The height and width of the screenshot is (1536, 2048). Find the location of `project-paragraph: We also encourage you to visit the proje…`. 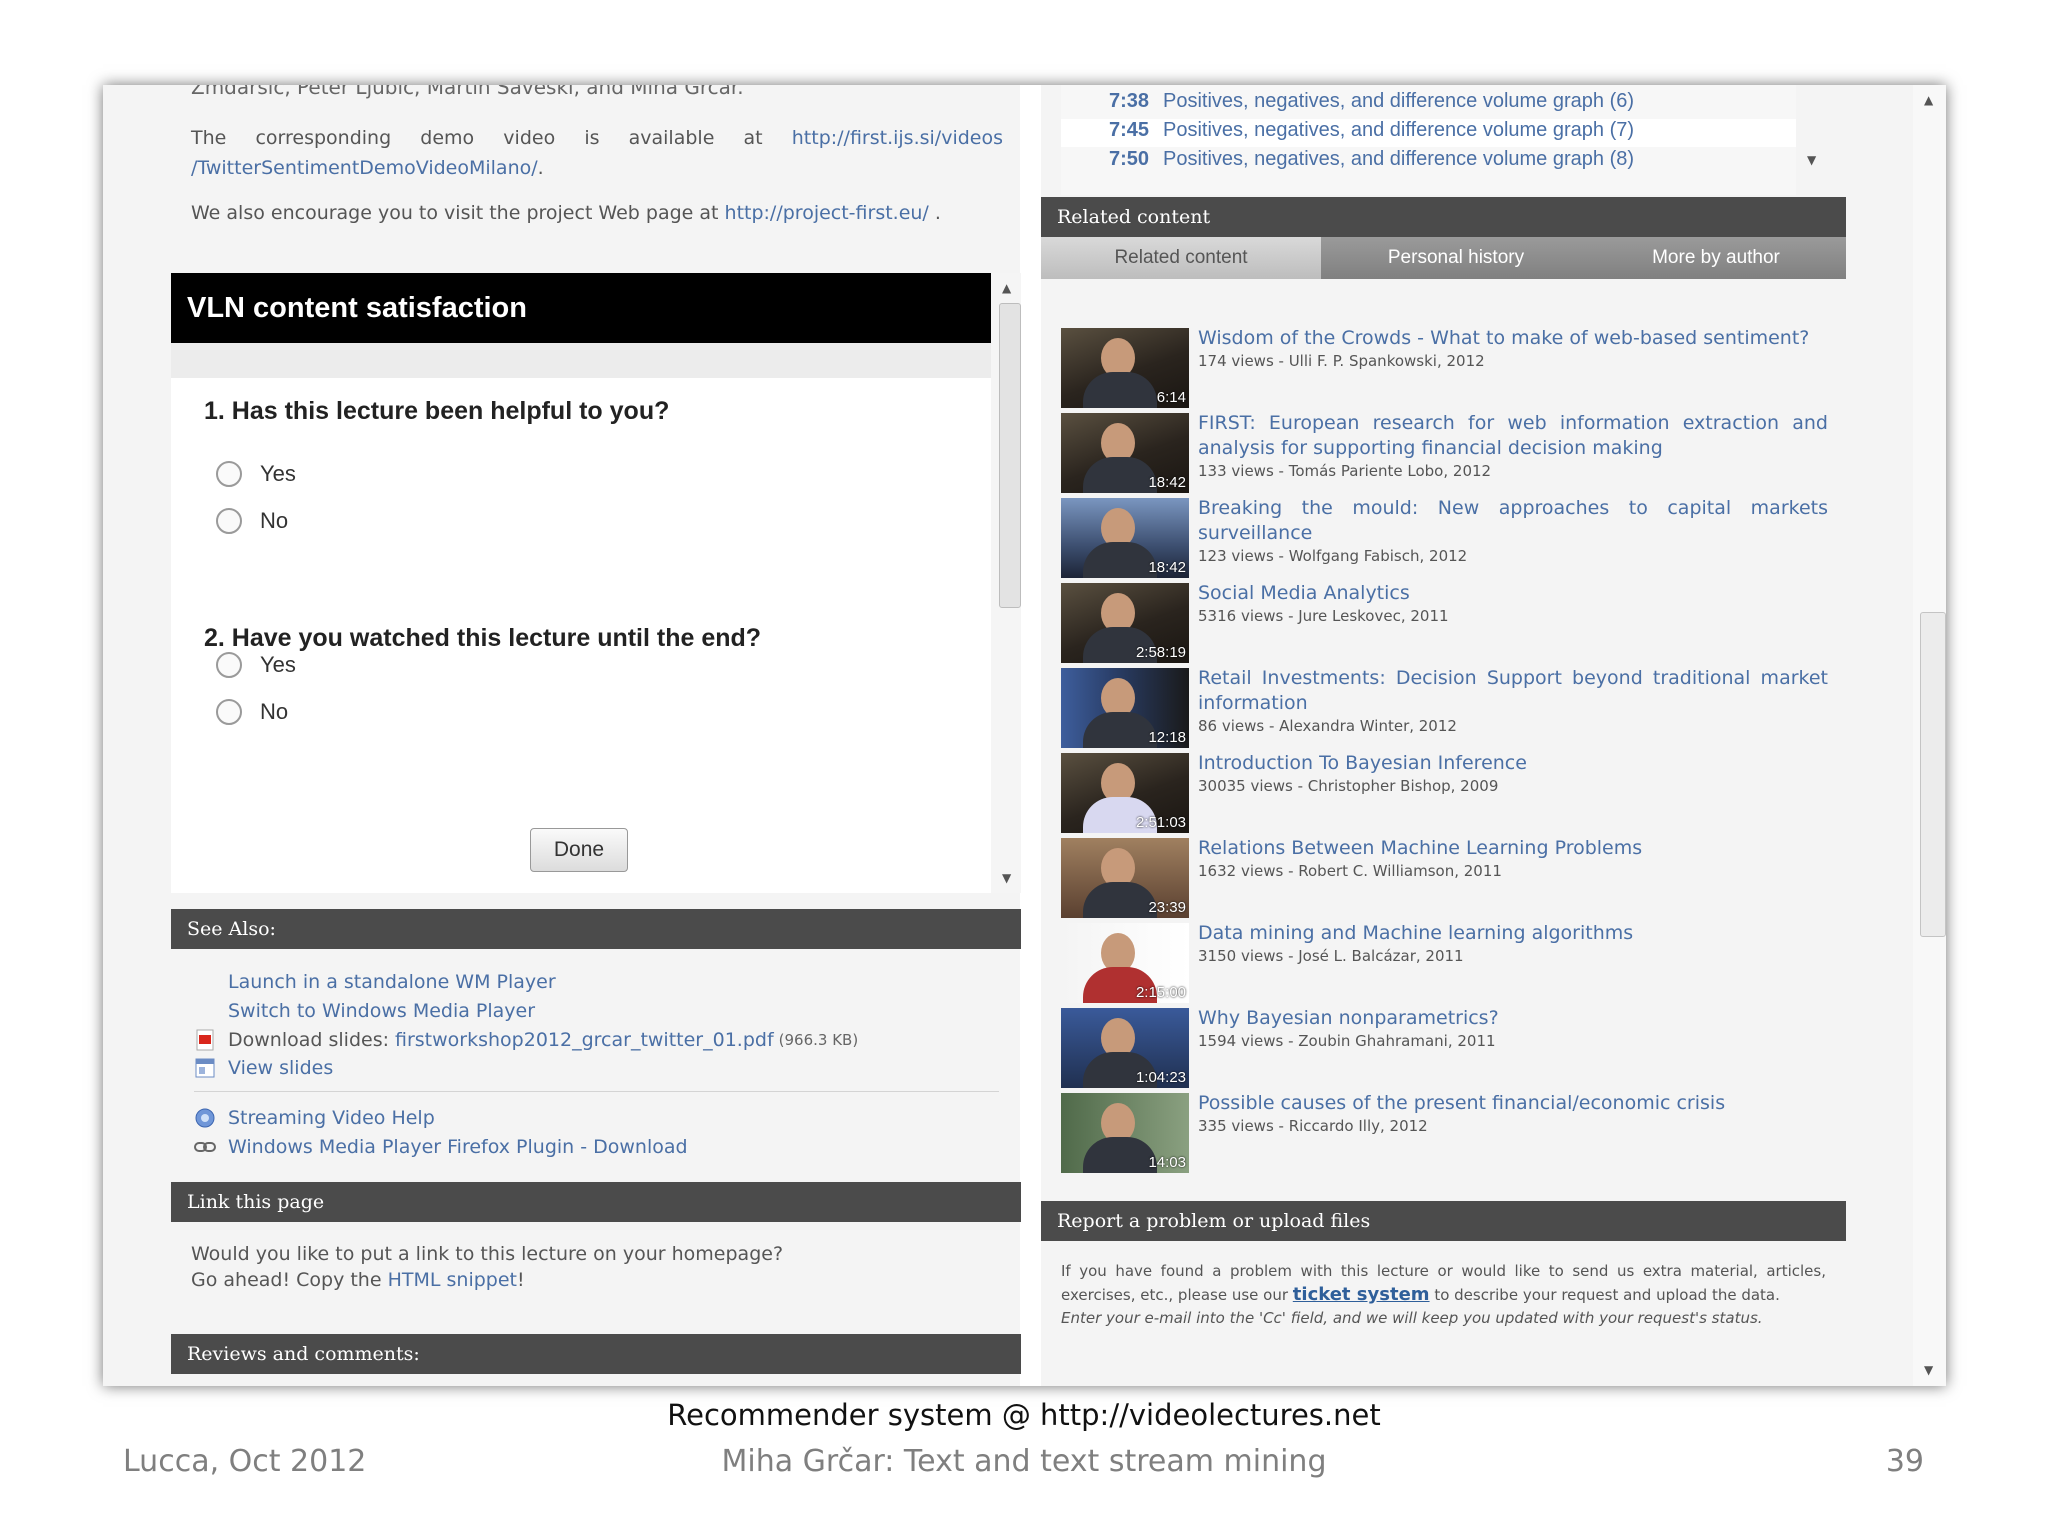

project-paragraph: We also encourage you to visit the proje… is located at coordinates (566, 213).